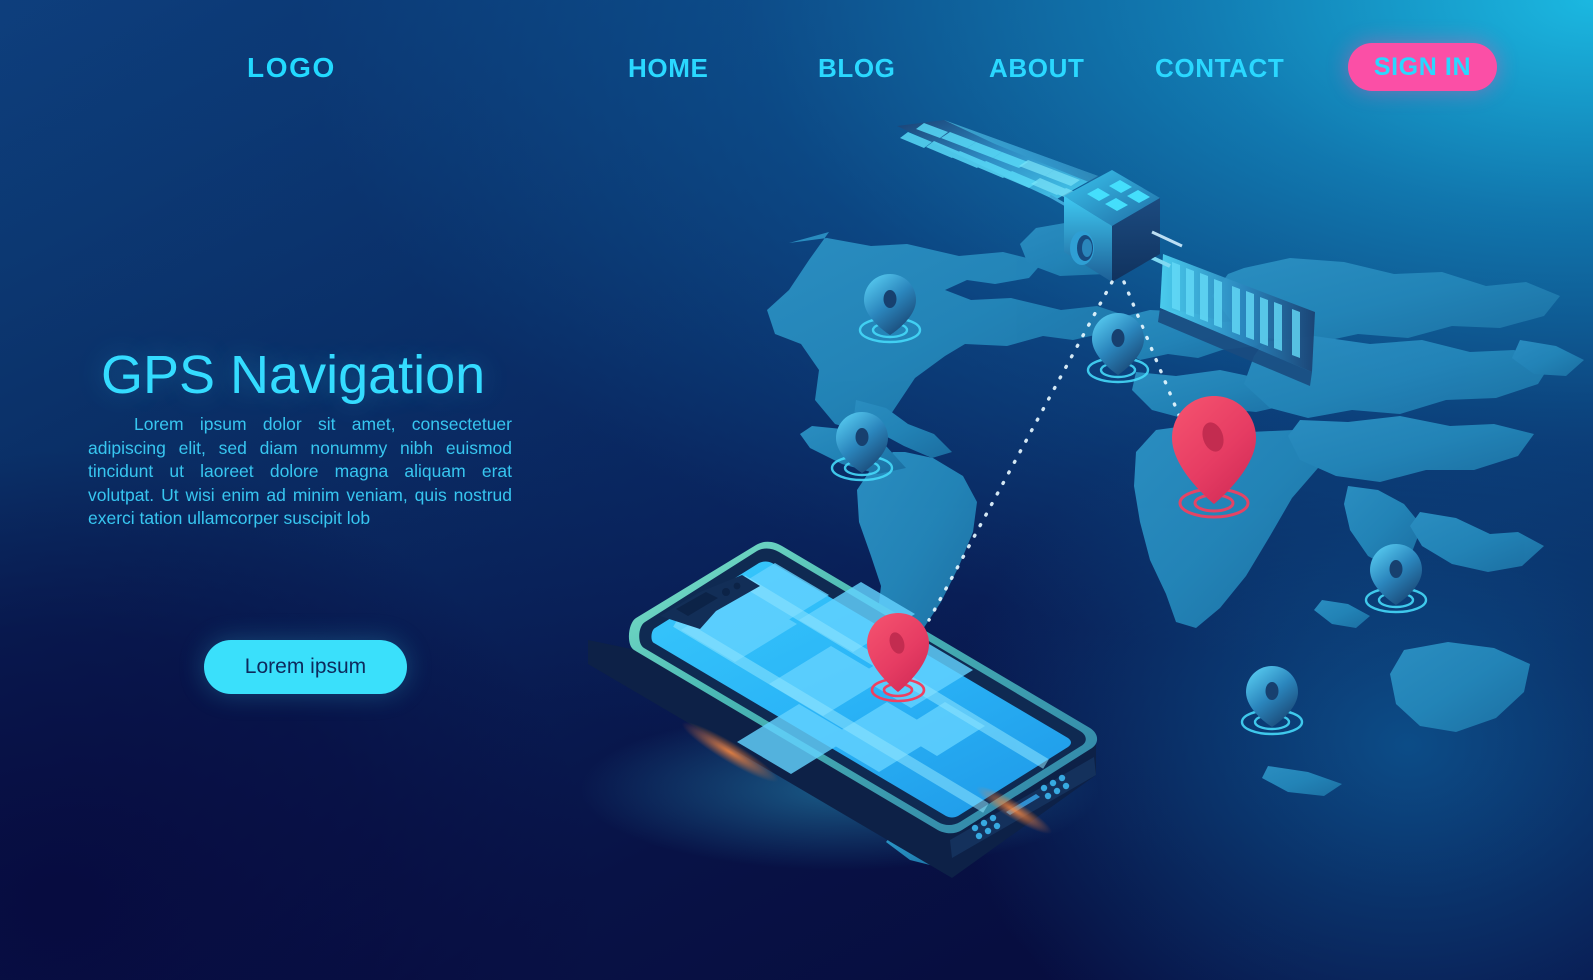 This screenshot has height=980, width=1593. I want to click on nav-link-about: ABOUT, so click(1036, 68).